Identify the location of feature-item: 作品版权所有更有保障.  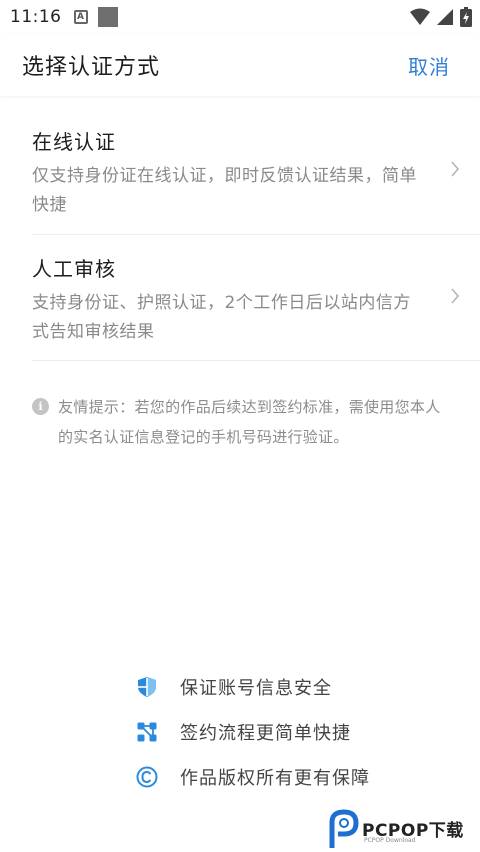
(286, 776).